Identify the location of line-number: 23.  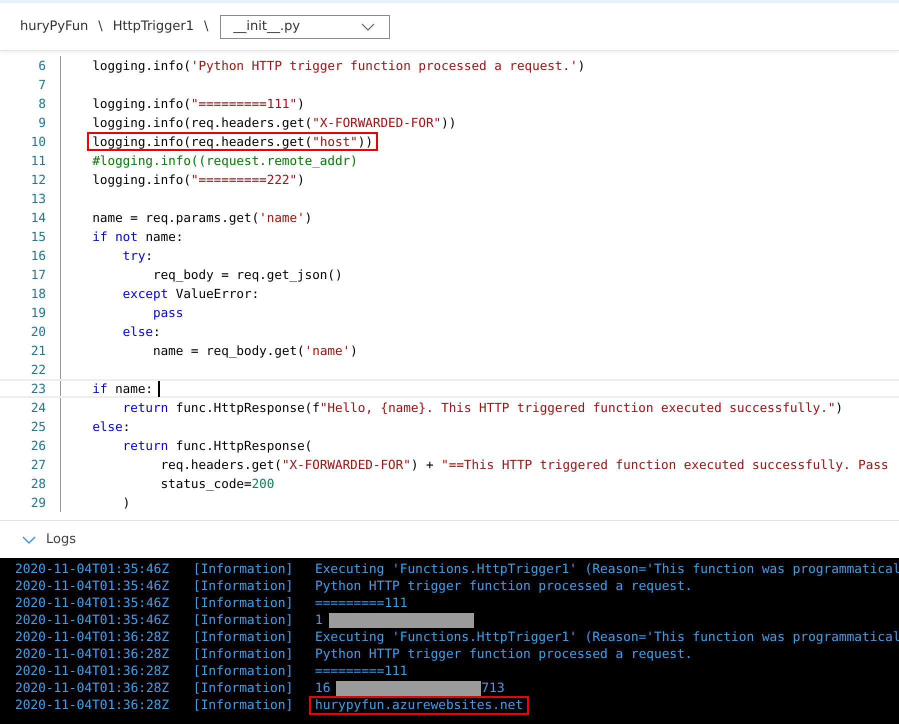
(38, 388).